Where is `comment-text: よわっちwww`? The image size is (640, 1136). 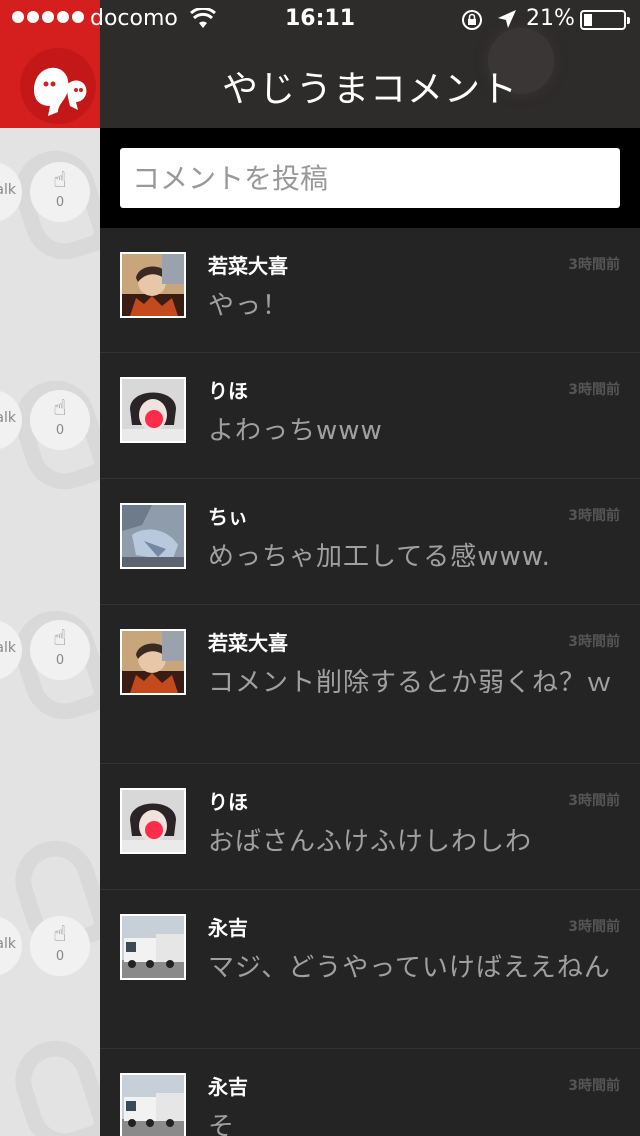
comment-text: よわっちwww is located at coordinates (295, 431).